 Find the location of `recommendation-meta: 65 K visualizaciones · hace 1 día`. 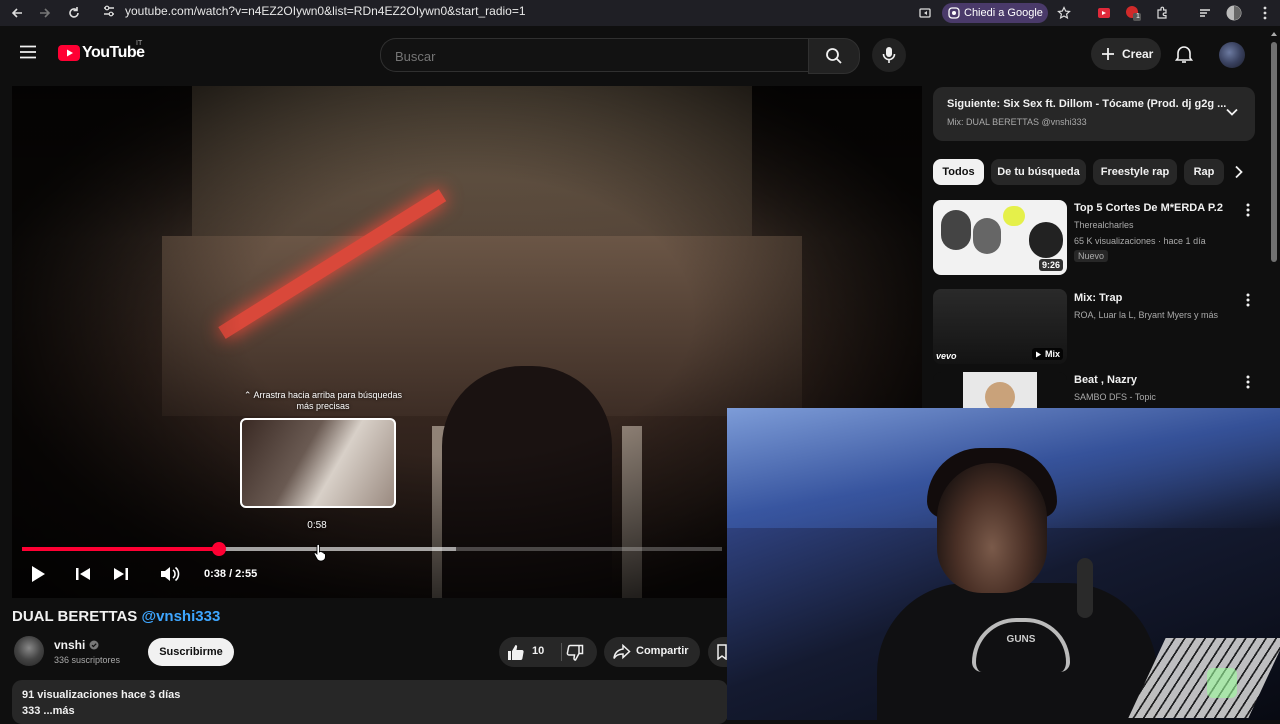

recommendation-meta: 65 K visualizaciones · hace 1 día is located at coordinates (1140, 241).